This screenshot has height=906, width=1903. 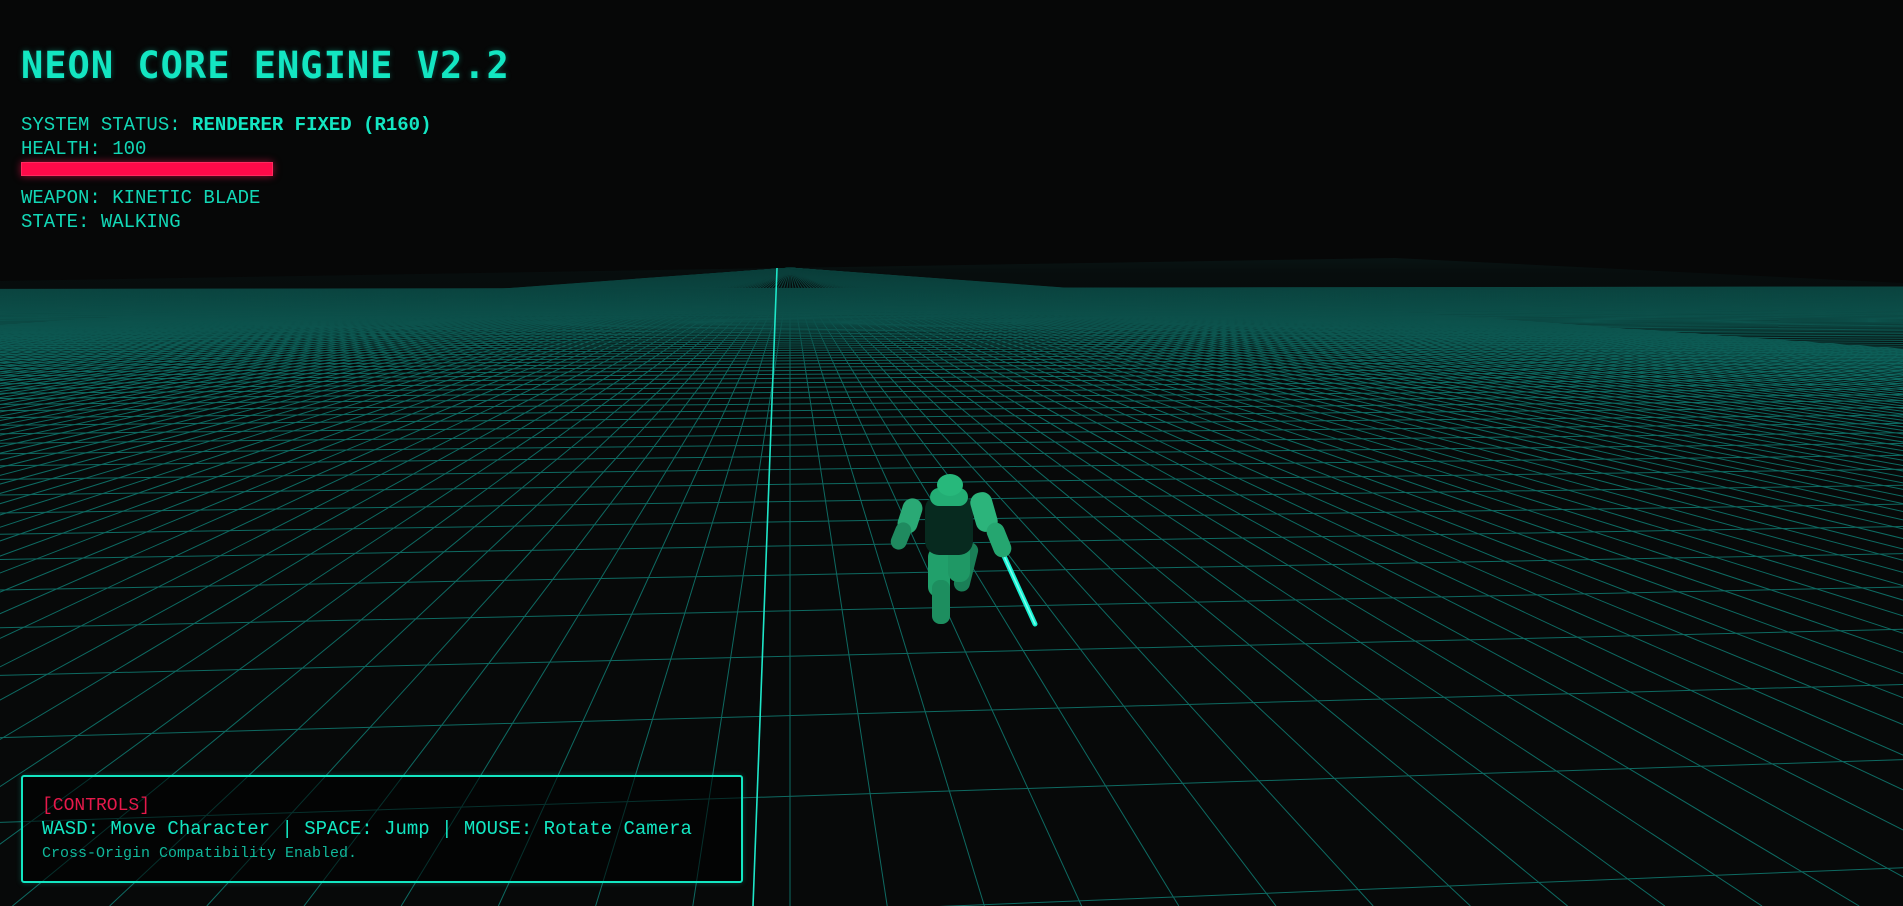 I want to click on game-title: NEON CORE ENGINE V2.2, so click(x=265, y=65).